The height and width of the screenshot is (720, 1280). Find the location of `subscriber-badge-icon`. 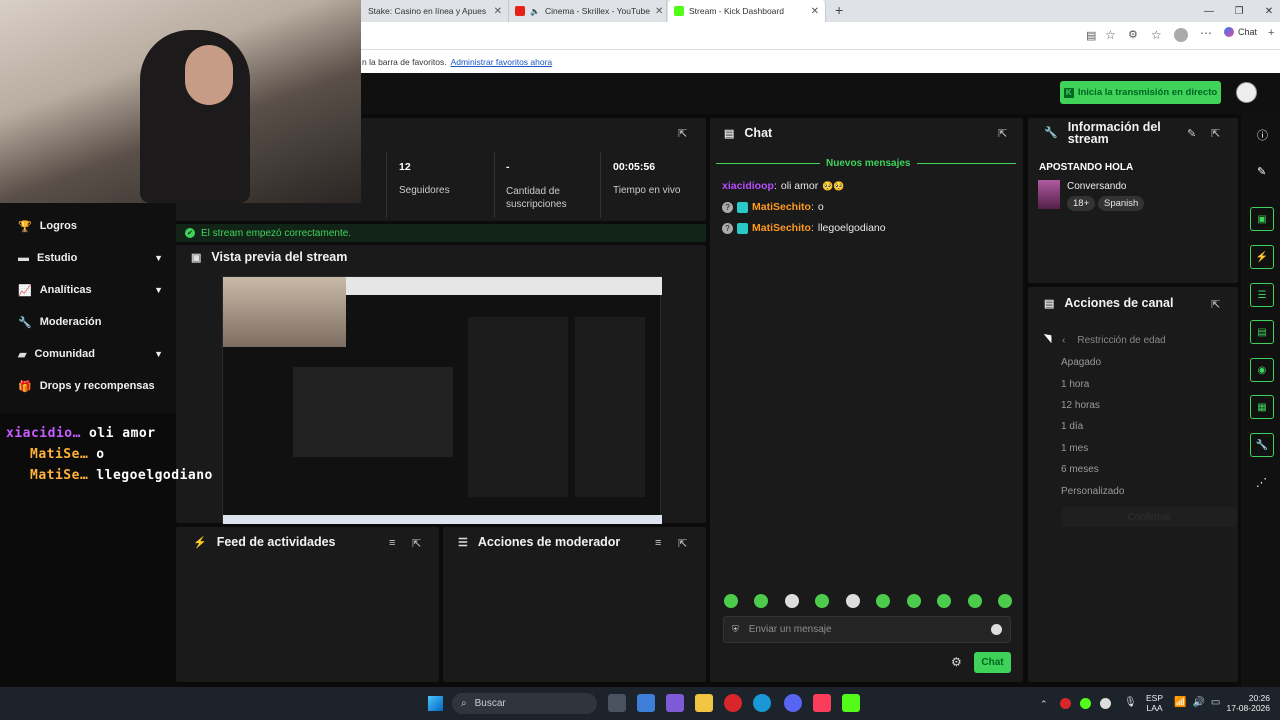

subscriber-badge-icon is located at coordinates (742, 228).